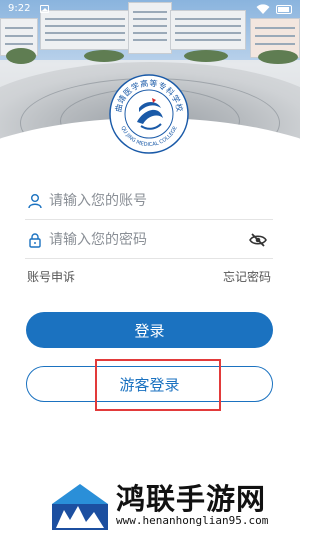 The image size is (320, 533). Describe the element at coordinates (51, 276) in the screenshot. I see `account-appeal-link: 账号申诉` at that location.